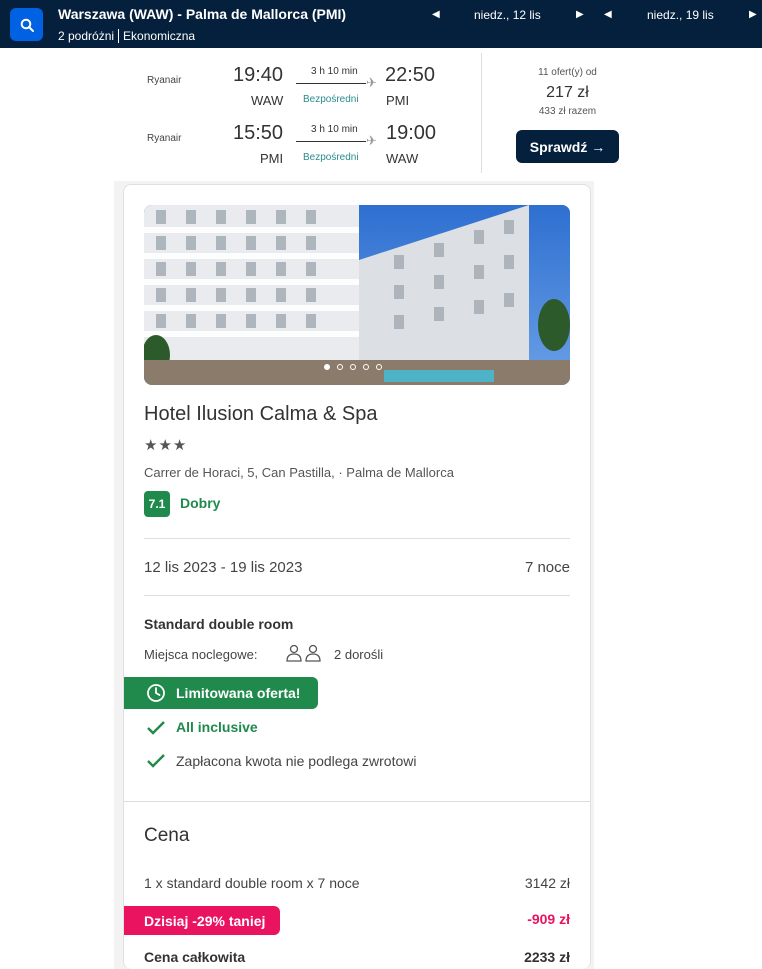 Image resolution: width=762 pixels, height=969 pixels. I want to click on search-button, so click(26, 24).